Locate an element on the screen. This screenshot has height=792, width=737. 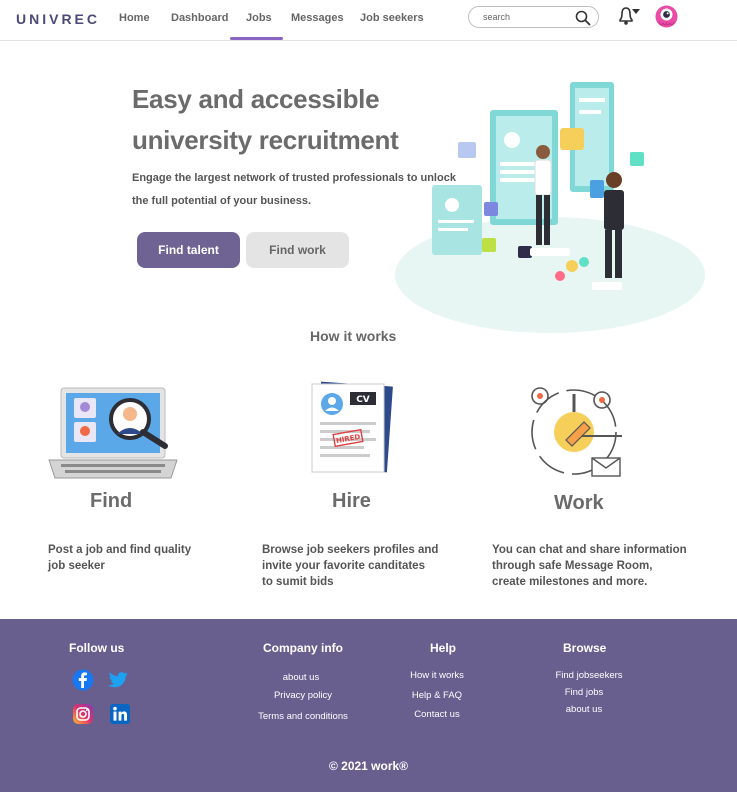
feature-work-title: Work is located at coordinates (579, 503).